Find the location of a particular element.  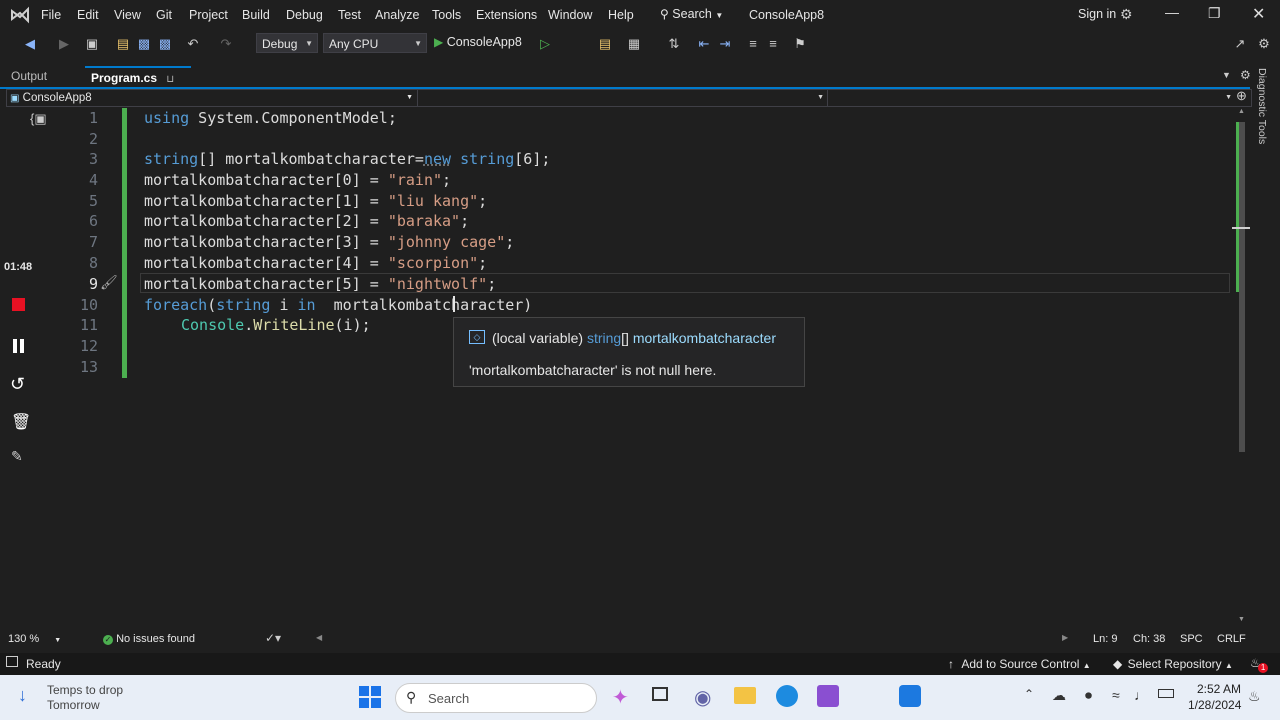

settings-icon: ⚙ is located at coordinates (1264, 44).